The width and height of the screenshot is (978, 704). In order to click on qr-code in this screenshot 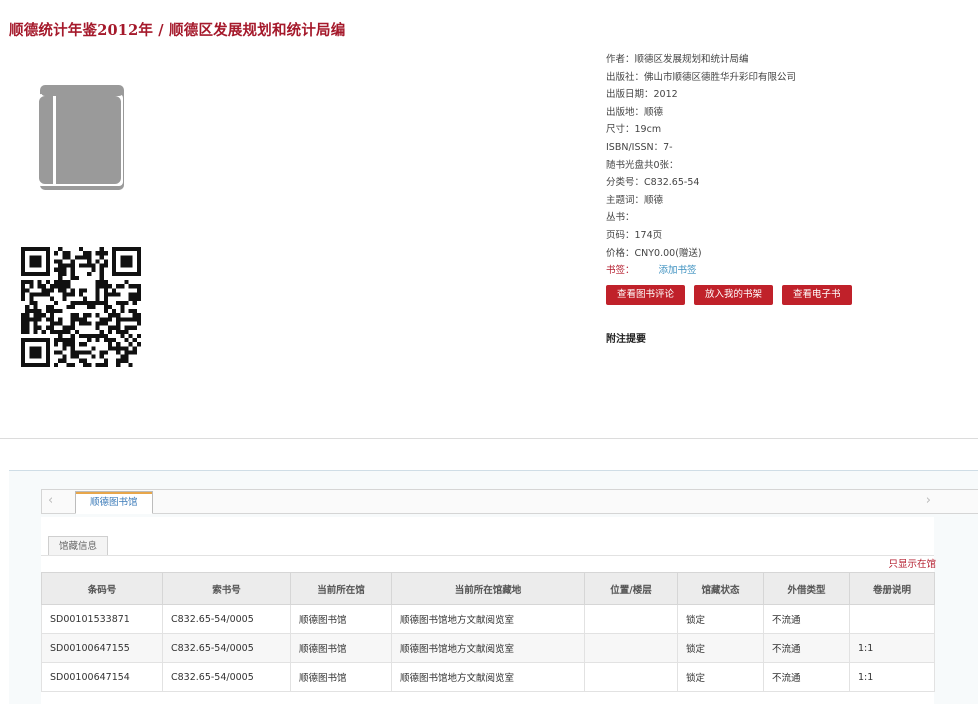, I will do `click(81, 307)`.